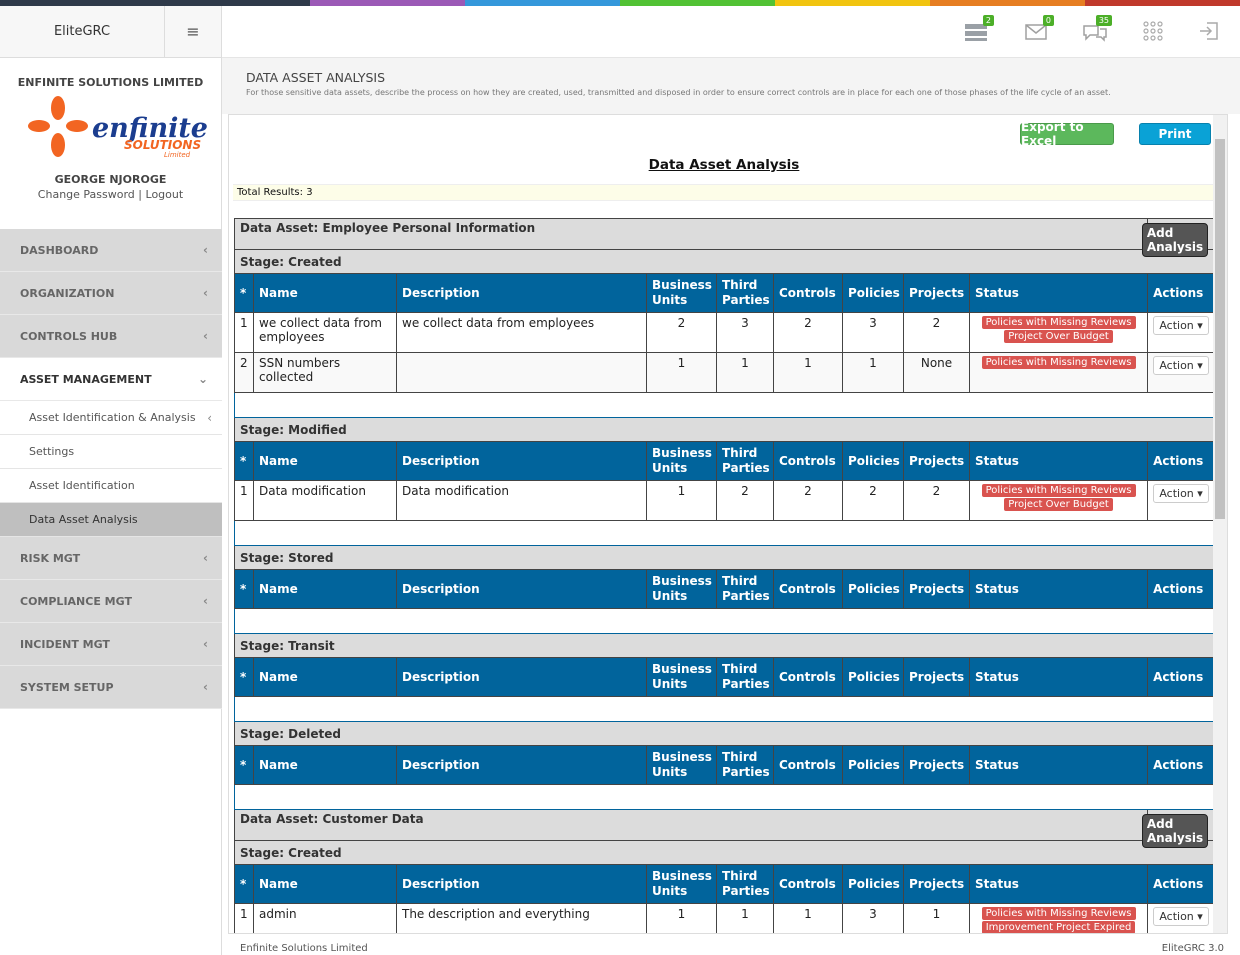  What do you see at coordinates (1048, 20) in the screenshot?
I see `mail-badge: 0` at bounding box center [1048, 20].